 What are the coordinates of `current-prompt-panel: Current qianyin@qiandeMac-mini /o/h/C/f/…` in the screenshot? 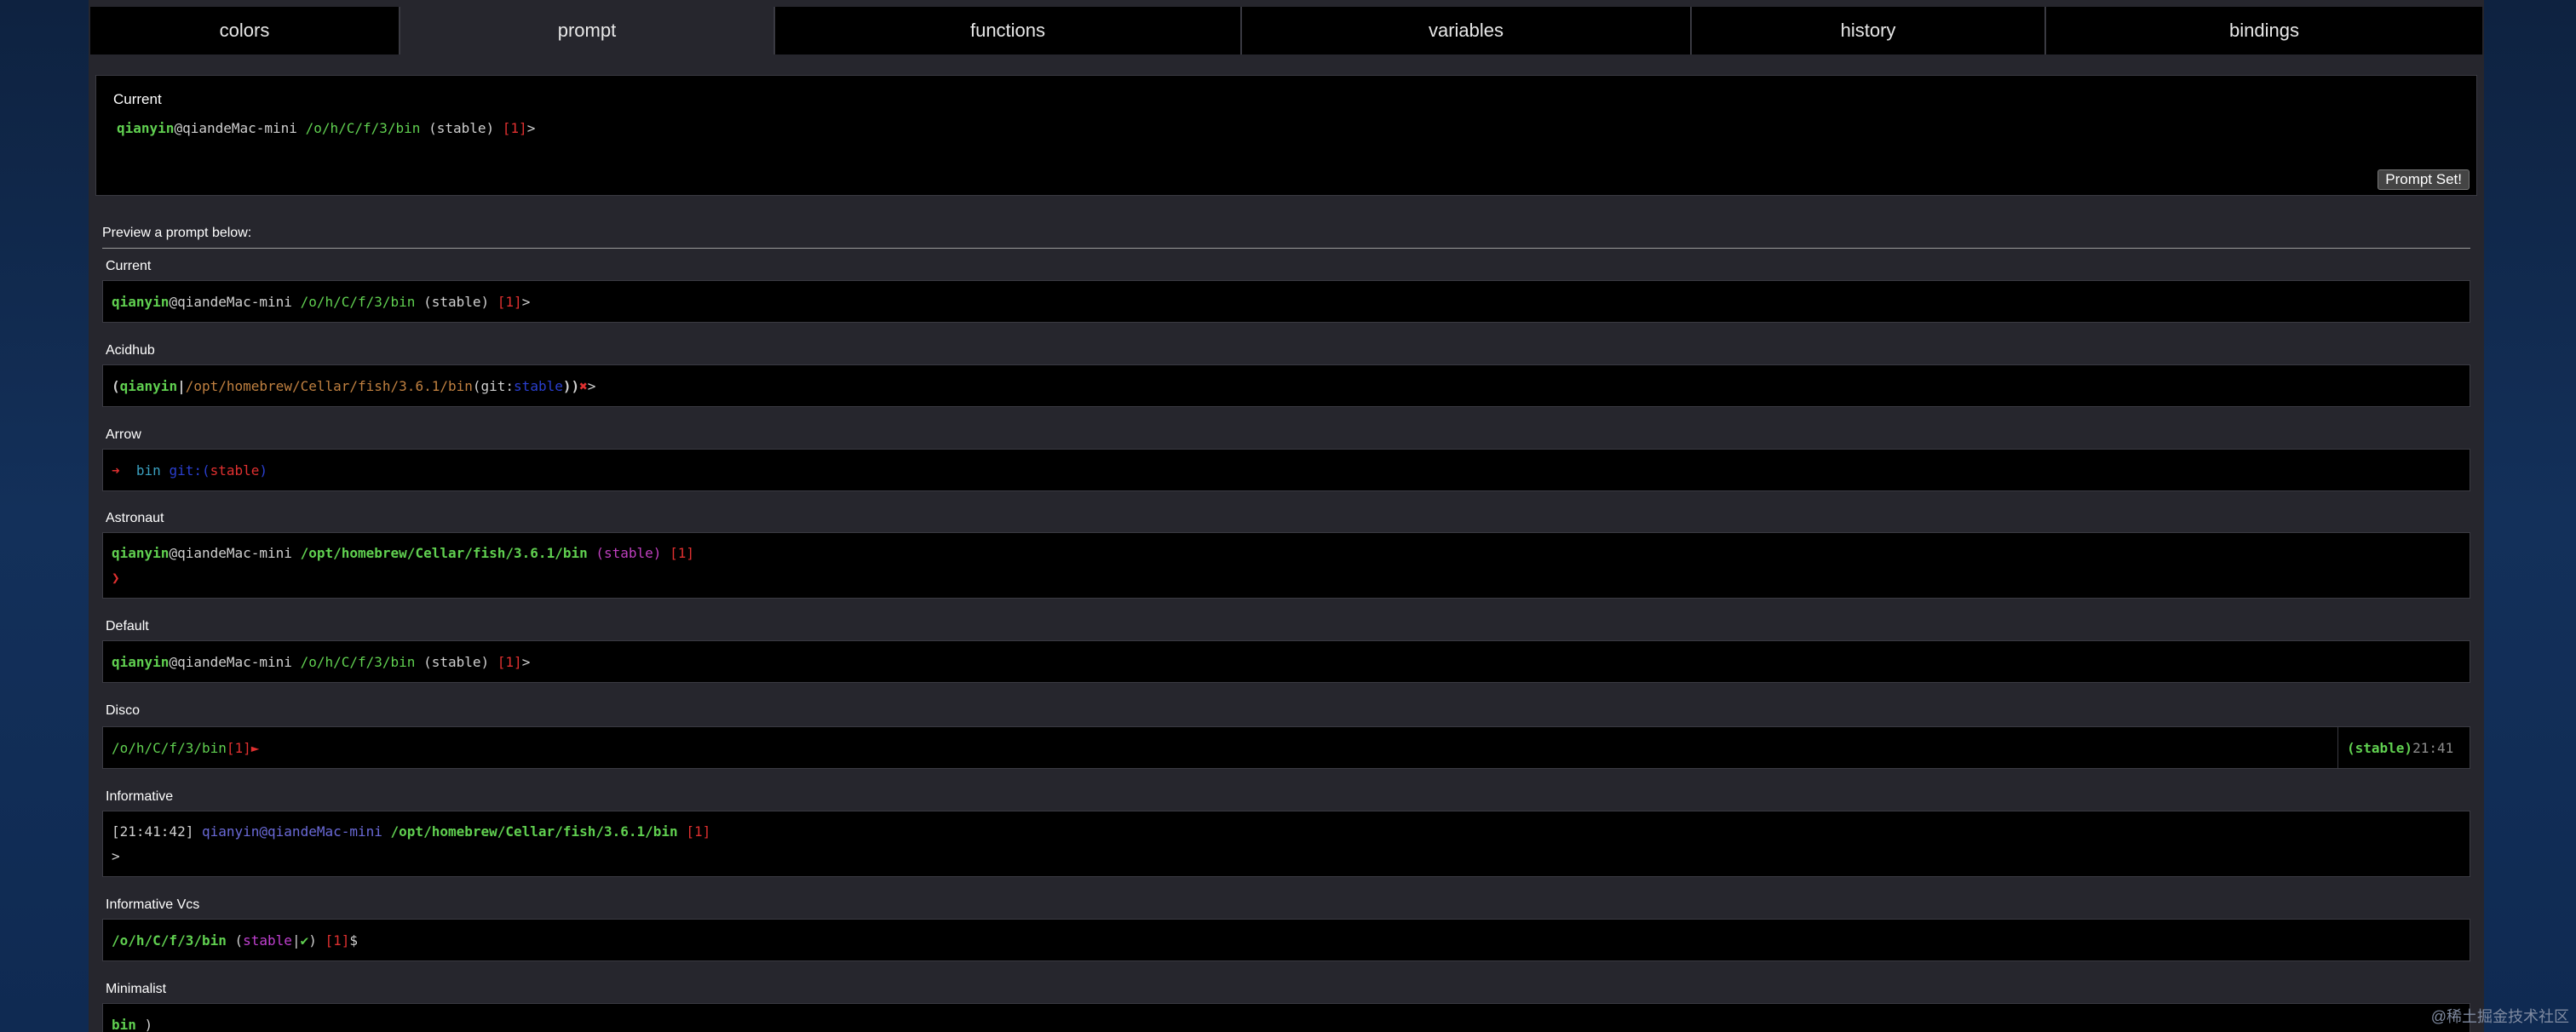 It's located at (1286, 135).